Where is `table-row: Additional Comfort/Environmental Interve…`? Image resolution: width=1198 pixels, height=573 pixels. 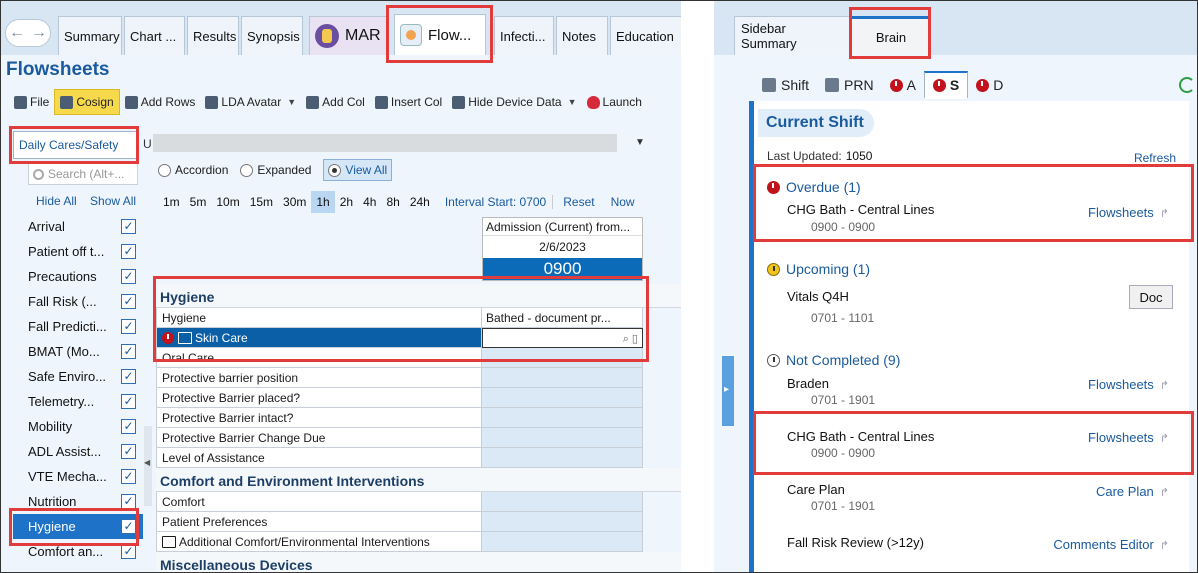 table-row: Additional Comfort/Environmental Interve… is located at coordinates (418, 542).